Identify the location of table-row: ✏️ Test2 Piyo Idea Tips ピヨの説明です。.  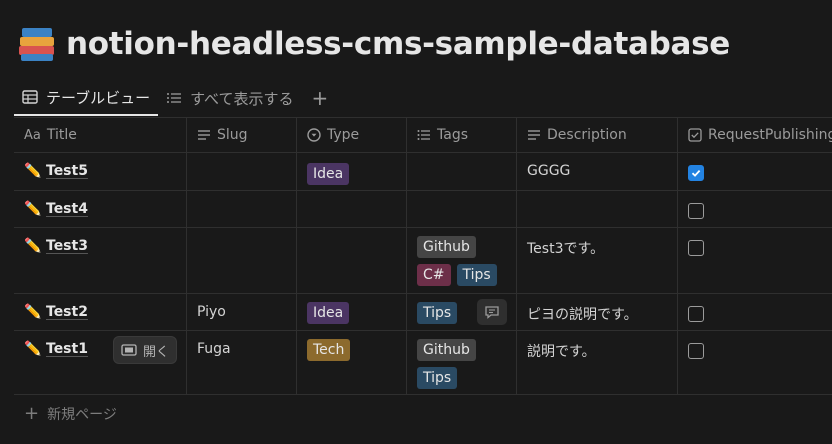
(423, 312).